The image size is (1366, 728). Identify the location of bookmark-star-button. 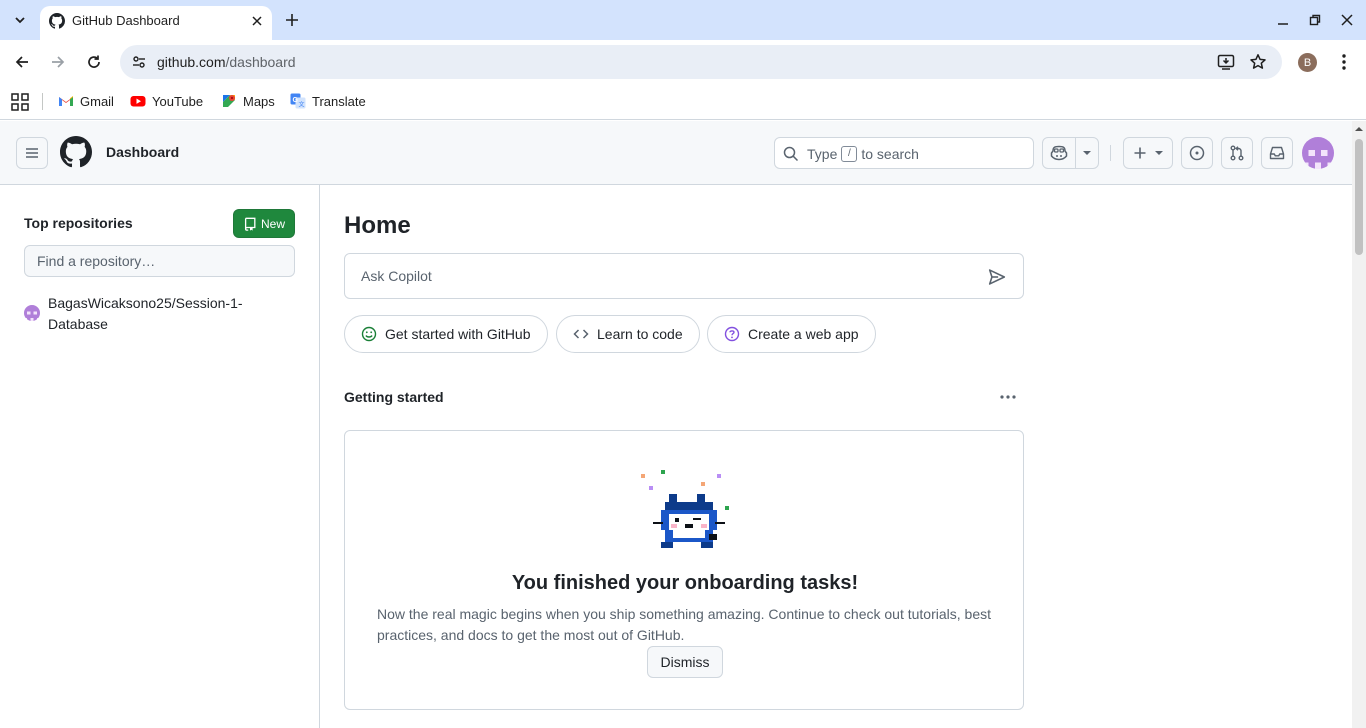
(1258, 62).